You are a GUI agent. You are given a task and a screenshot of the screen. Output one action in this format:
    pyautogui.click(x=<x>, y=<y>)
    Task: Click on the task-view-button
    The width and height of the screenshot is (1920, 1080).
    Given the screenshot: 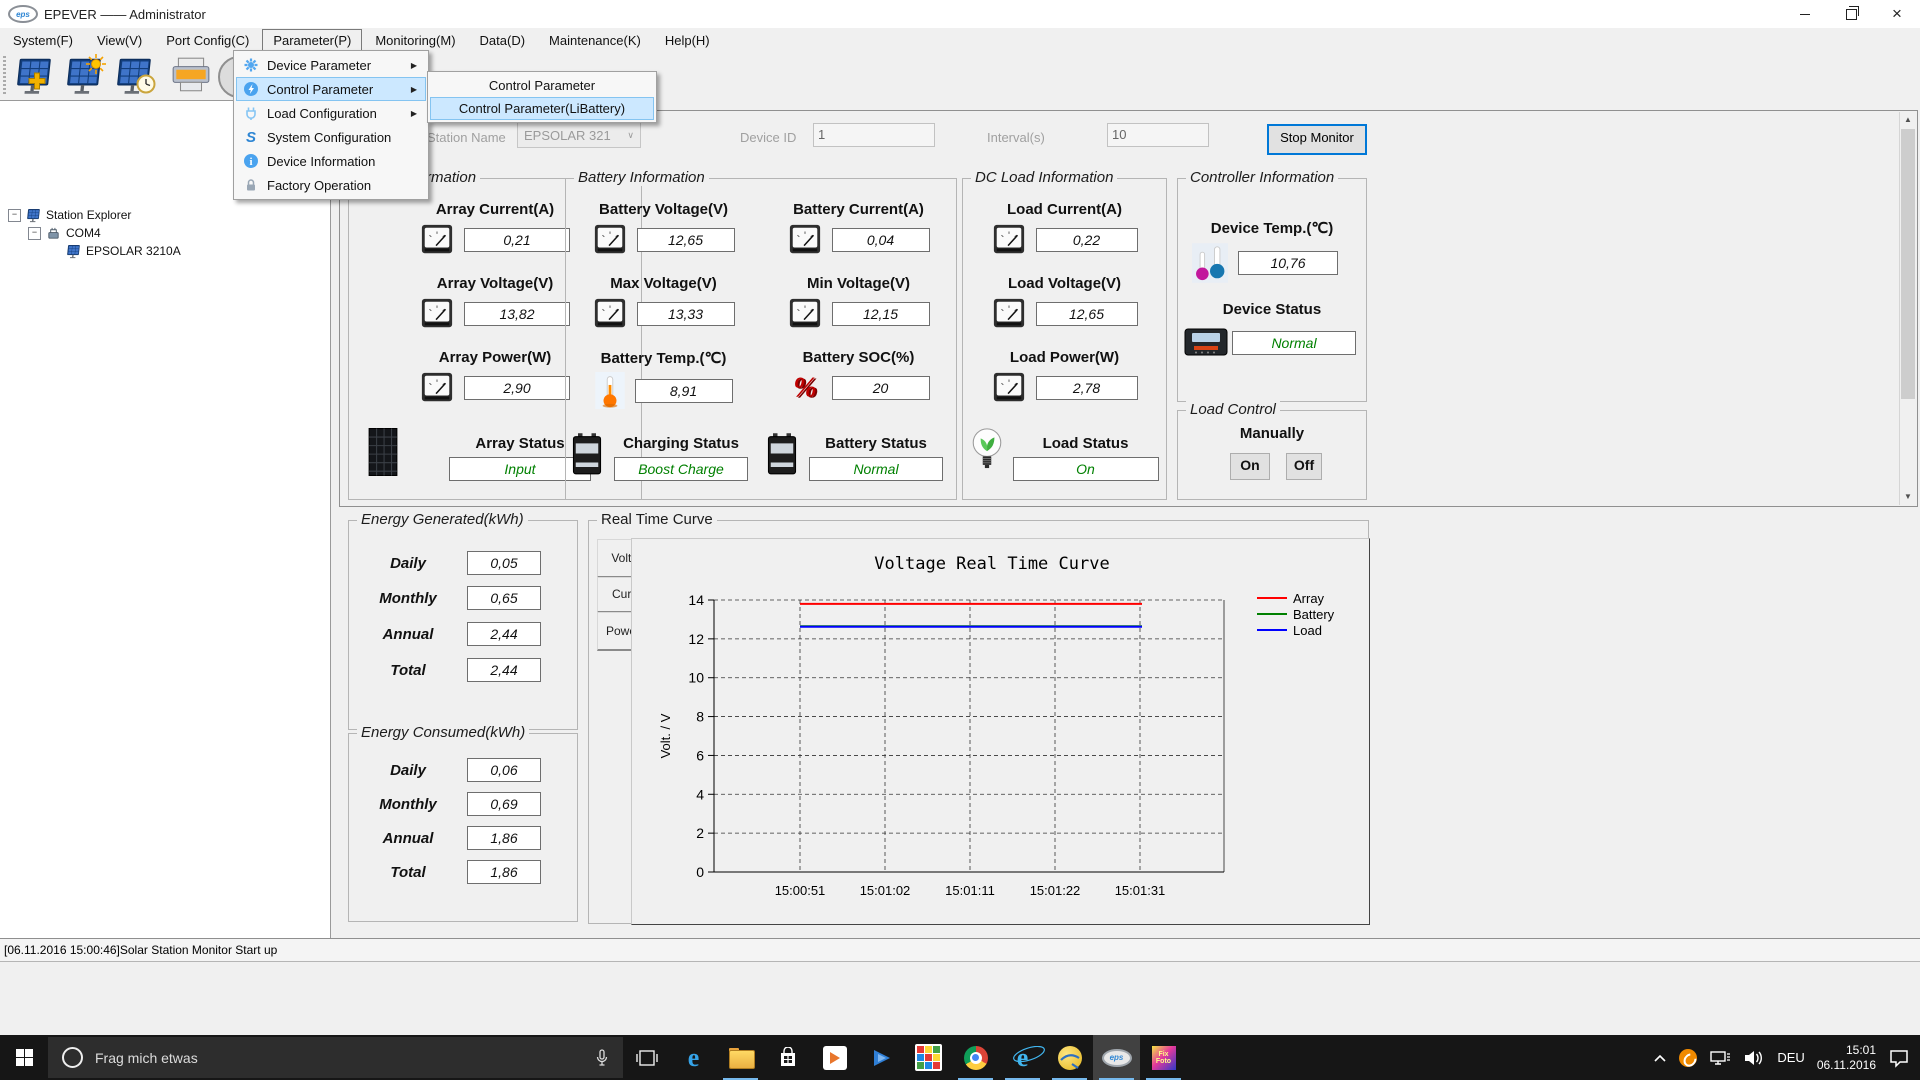 What is the action you would take?
    pyautogui.click(x=646, y=1057)
    